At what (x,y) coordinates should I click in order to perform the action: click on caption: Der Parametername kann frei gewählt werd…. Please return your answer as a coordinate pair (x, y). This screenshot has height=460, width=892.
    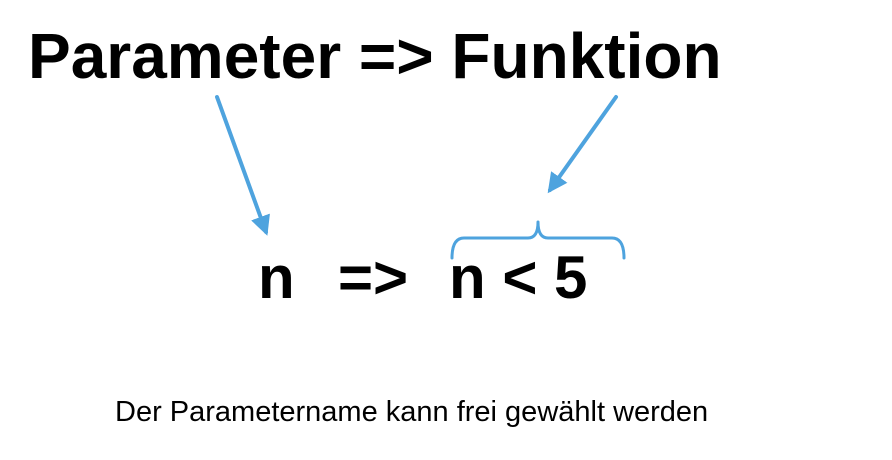
    Looking at the image, I should click on (412, 412).